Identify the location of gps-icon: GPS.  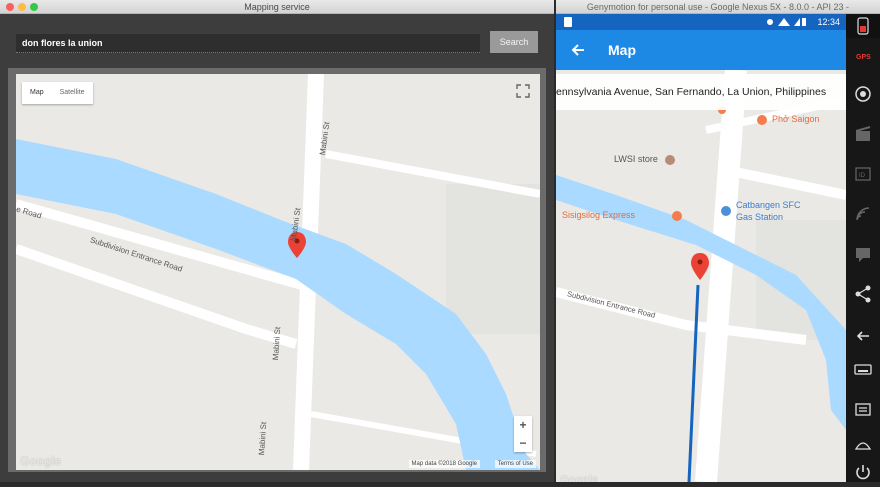
(863, 56).